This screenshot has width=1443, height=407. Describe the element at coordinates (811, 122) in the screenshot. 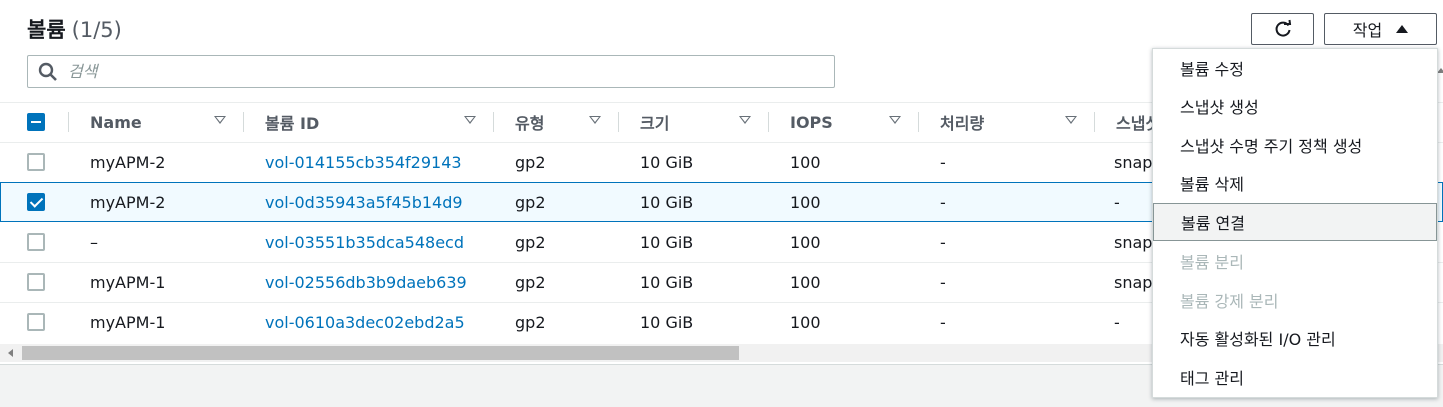

I see `column-header-iops: IOPS` at that location.